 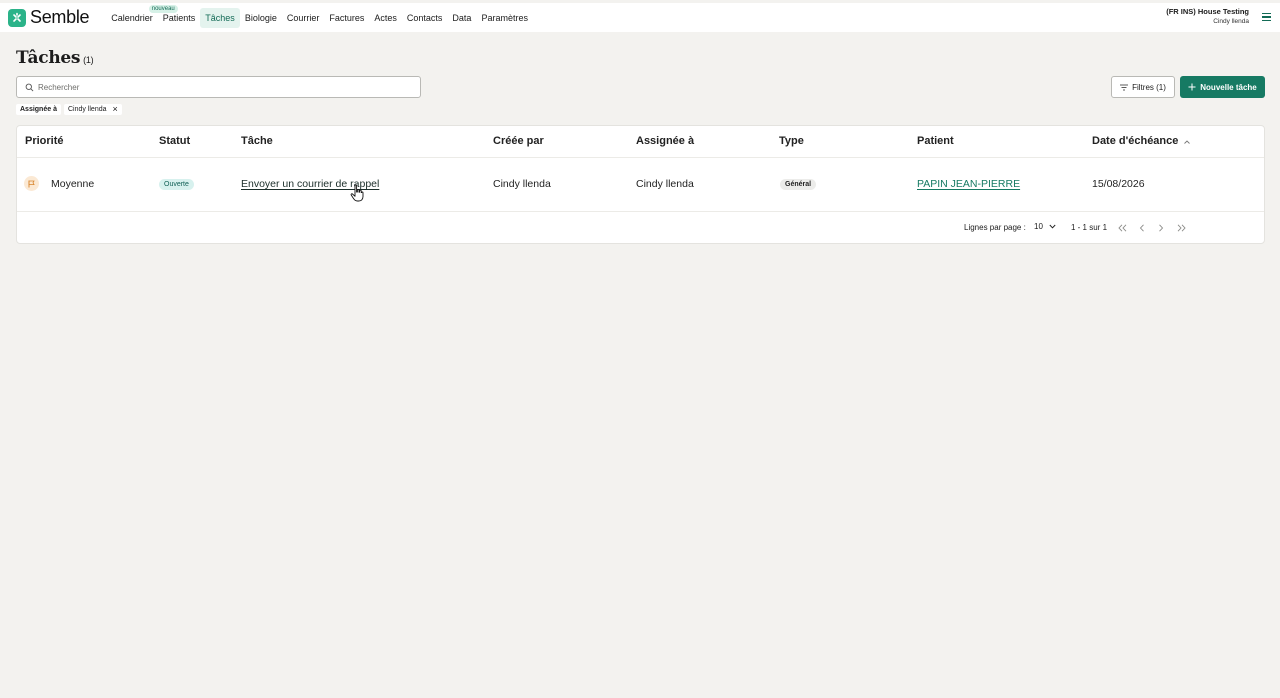 I want to click on app-logo: Semble, so click(x=49, y=17).